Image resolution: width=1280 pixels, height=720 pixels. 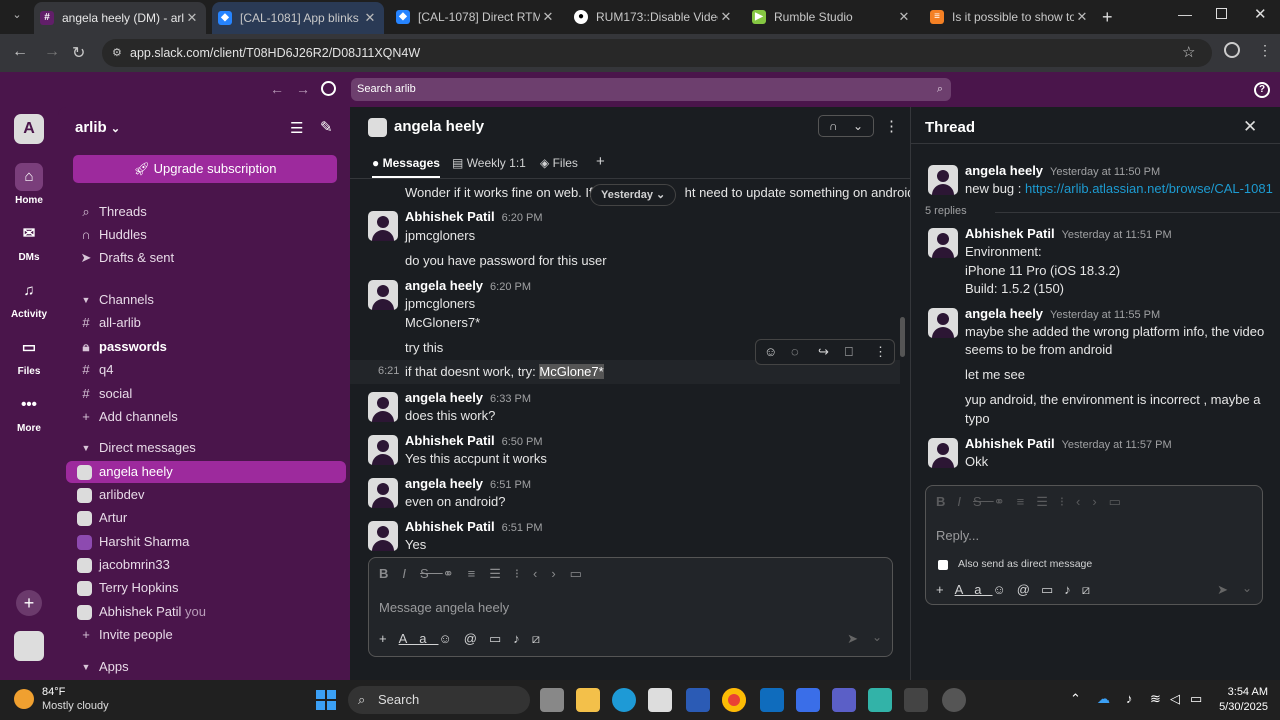 I want to click on store-icon, so click(x=660, y=700).